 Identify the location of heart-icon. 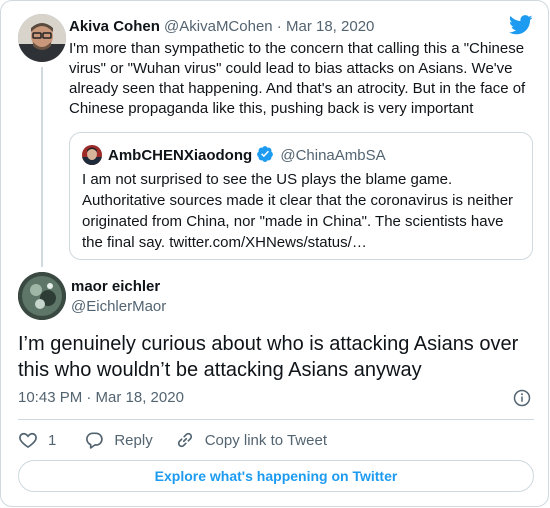
(28, 440).